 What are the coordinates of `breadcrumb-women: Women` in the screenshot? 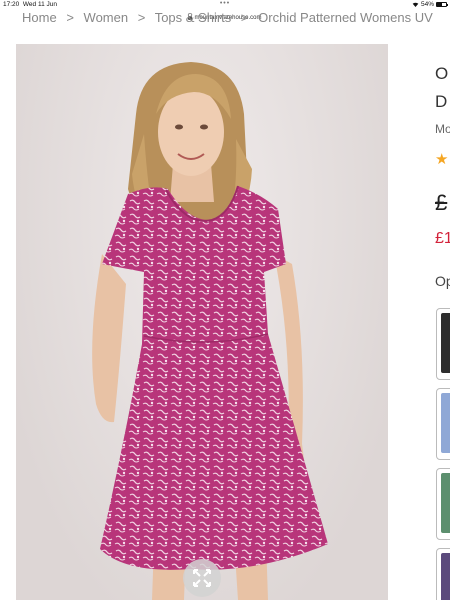 It's located at (106, 17).